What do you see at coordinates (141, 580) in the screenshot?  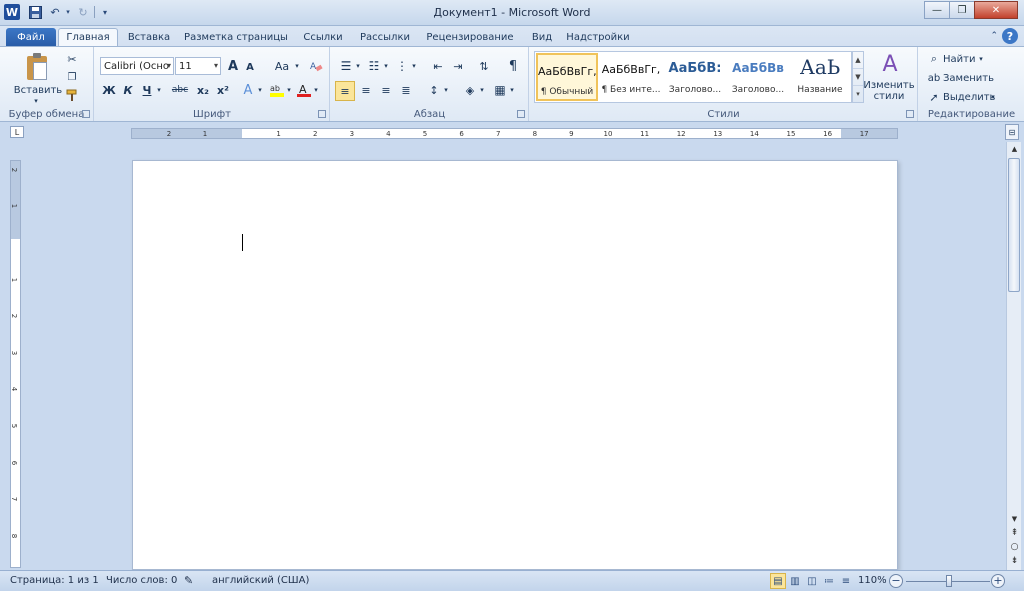 I see `word-count: Число слов: 0` at bounding box center [141, 580].